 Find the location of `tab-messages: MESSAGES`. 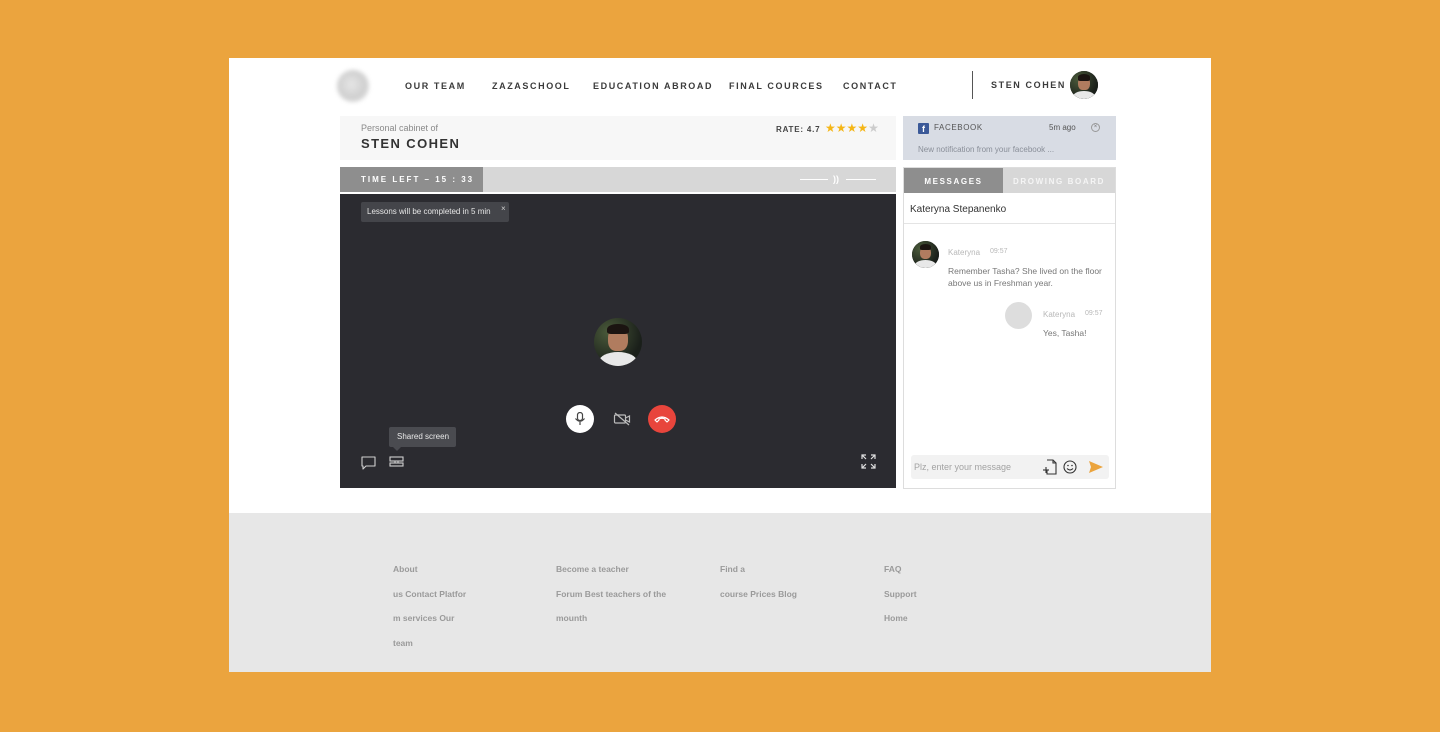

tab-messages: MESSAGES is located at coordinates (953, 180).